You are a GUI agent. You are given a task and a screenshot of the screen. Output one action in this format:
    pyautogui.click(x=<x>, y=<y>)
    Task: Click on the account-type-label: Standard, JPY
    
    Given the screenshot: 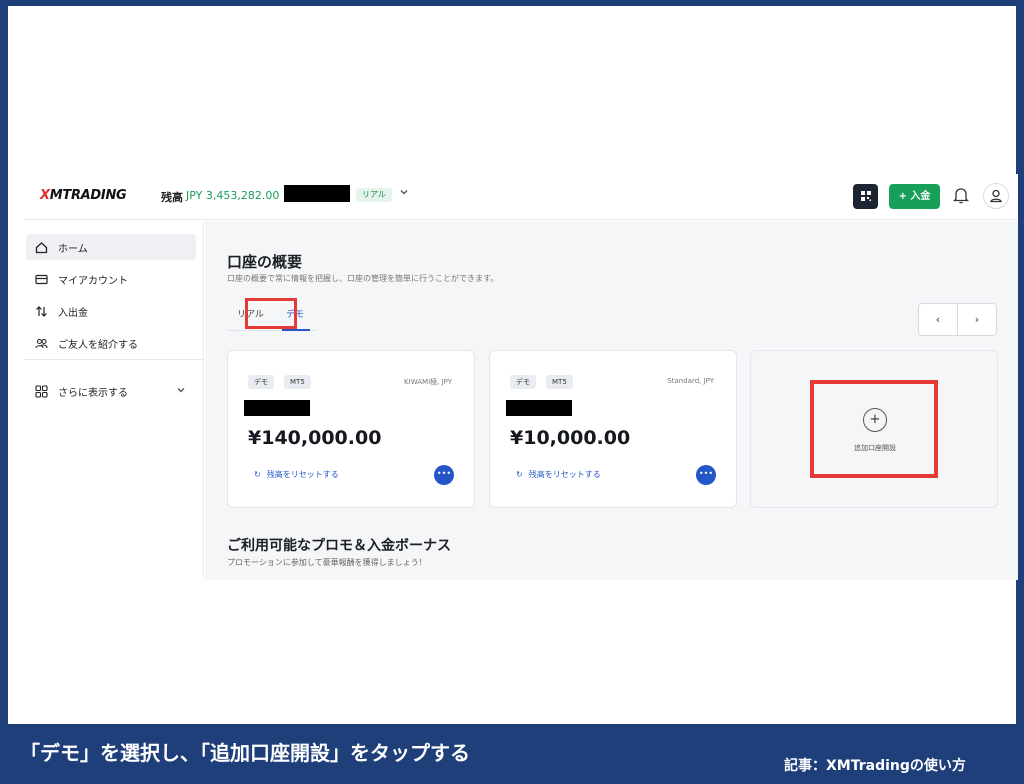 What is the action you would take?
    pyautogui.click(x=690, y=381)
    